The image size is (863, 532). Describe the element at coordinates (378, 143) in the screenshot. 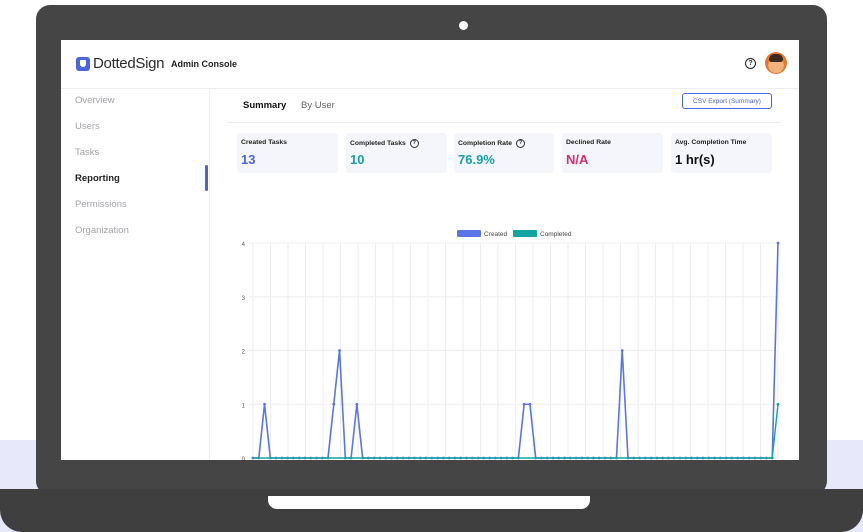

I see `stat-title: Completed Tasks` at that location.